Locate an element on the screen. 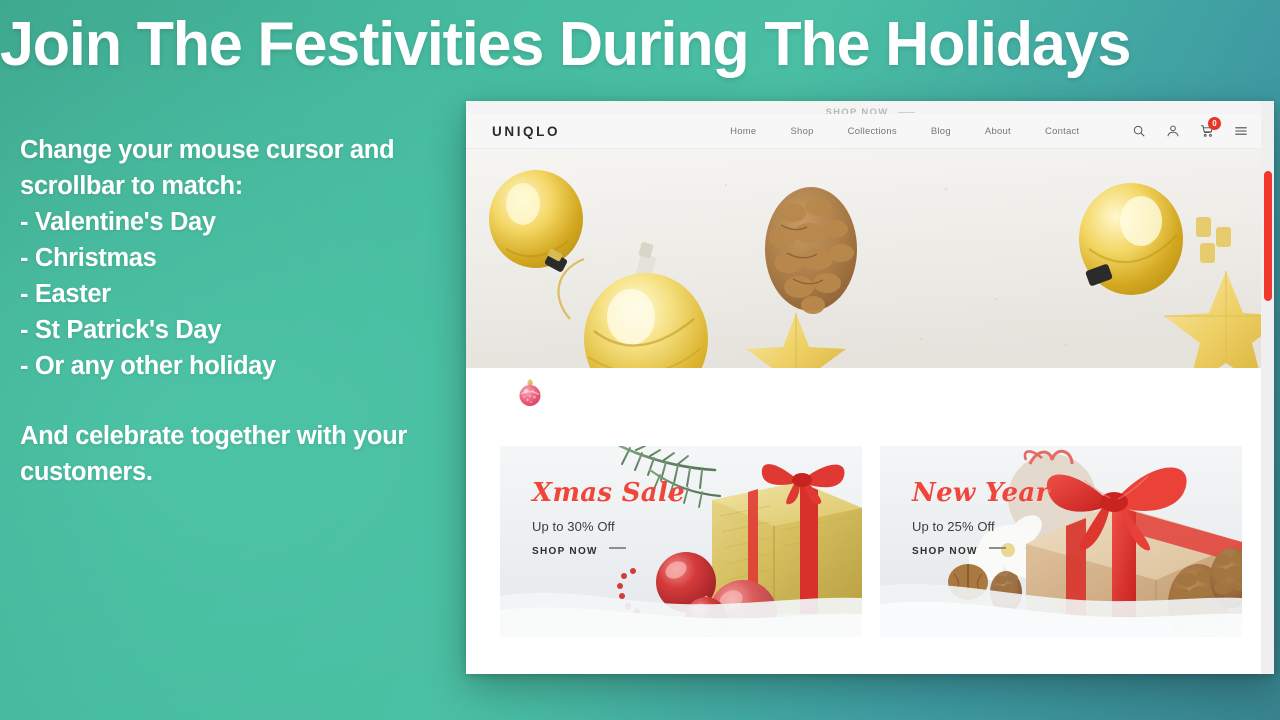 The height and width of the screenshot is (720, 1280). hamburger-menu-icon is located at coordinates (1241, 131).